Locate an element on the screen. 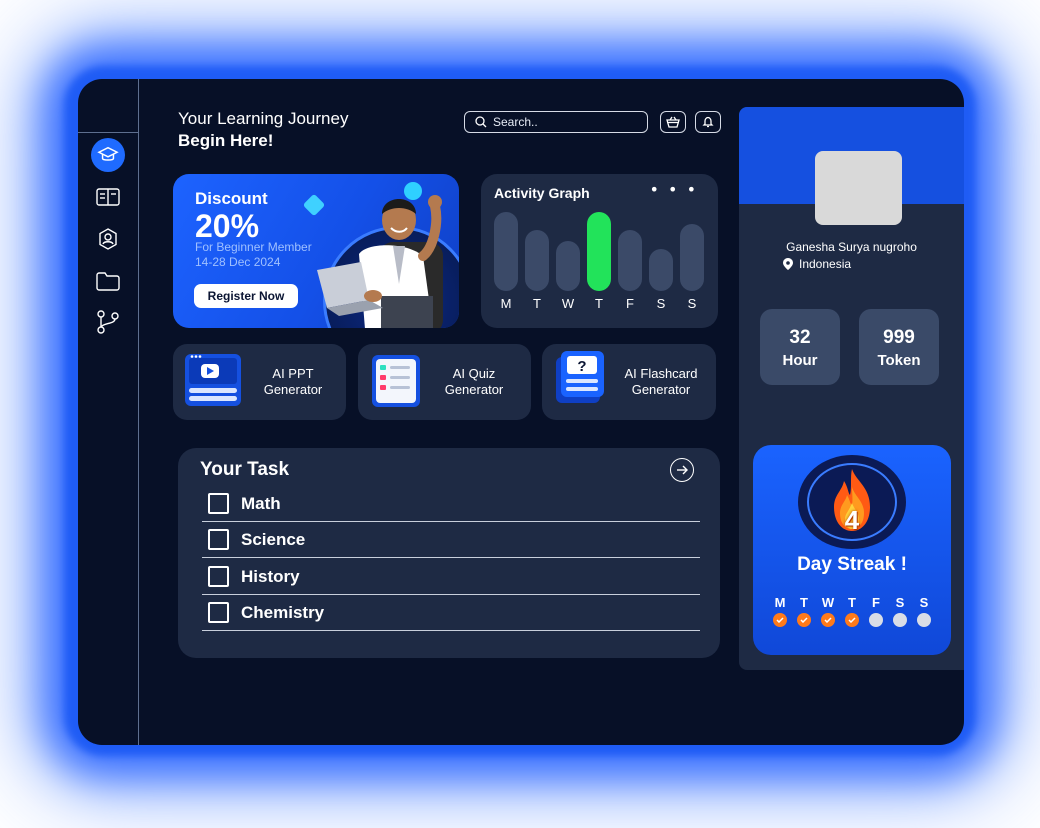  student-illustration is located at coordinates (380, 261).